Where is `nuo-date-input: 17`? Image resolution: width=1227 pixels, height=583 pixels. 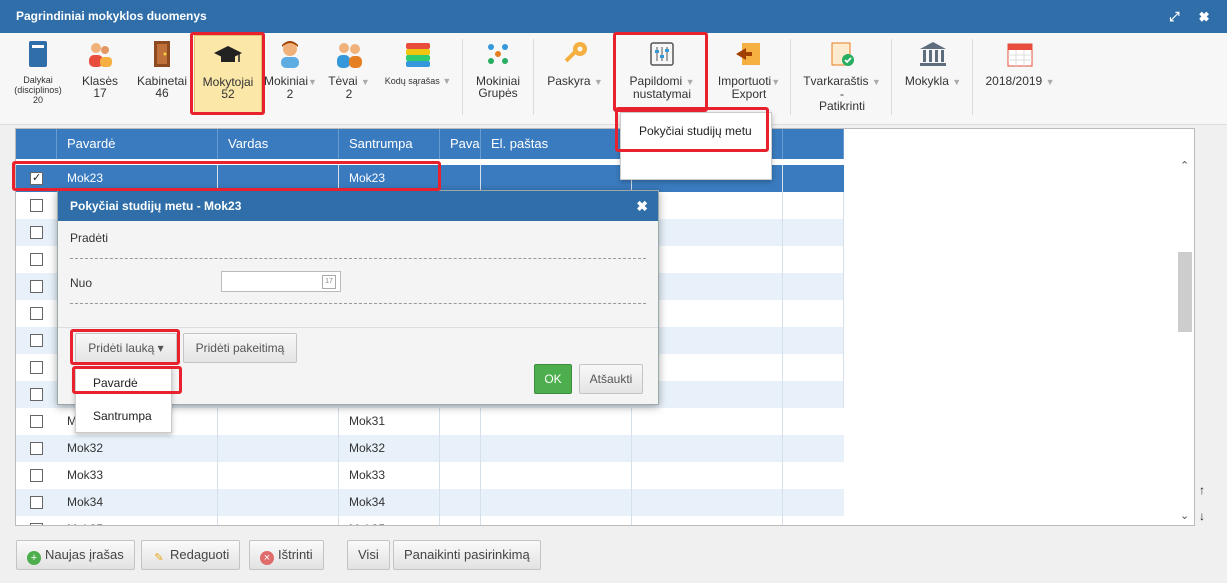
nuo-date-input: 17 is located at coordinates (281, 281).